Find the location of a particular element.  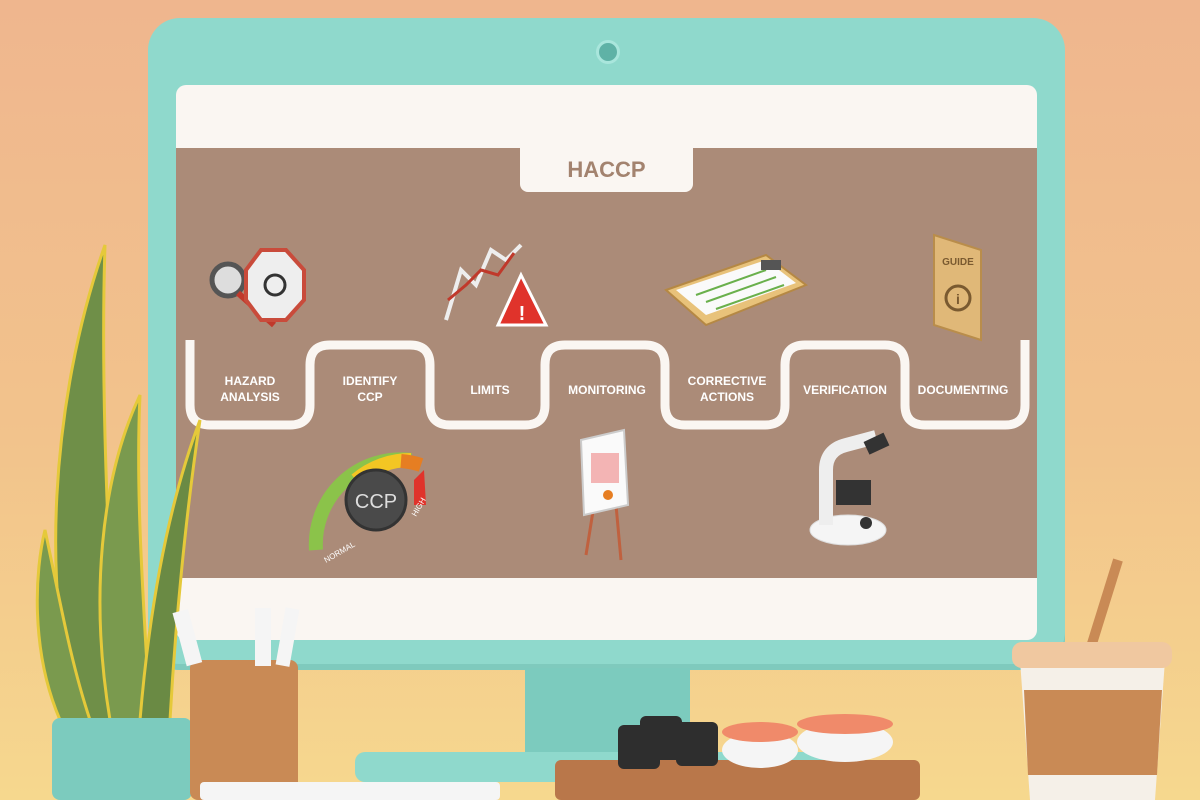

chart-warning-icon: ! is located at coordinates (496, 285).